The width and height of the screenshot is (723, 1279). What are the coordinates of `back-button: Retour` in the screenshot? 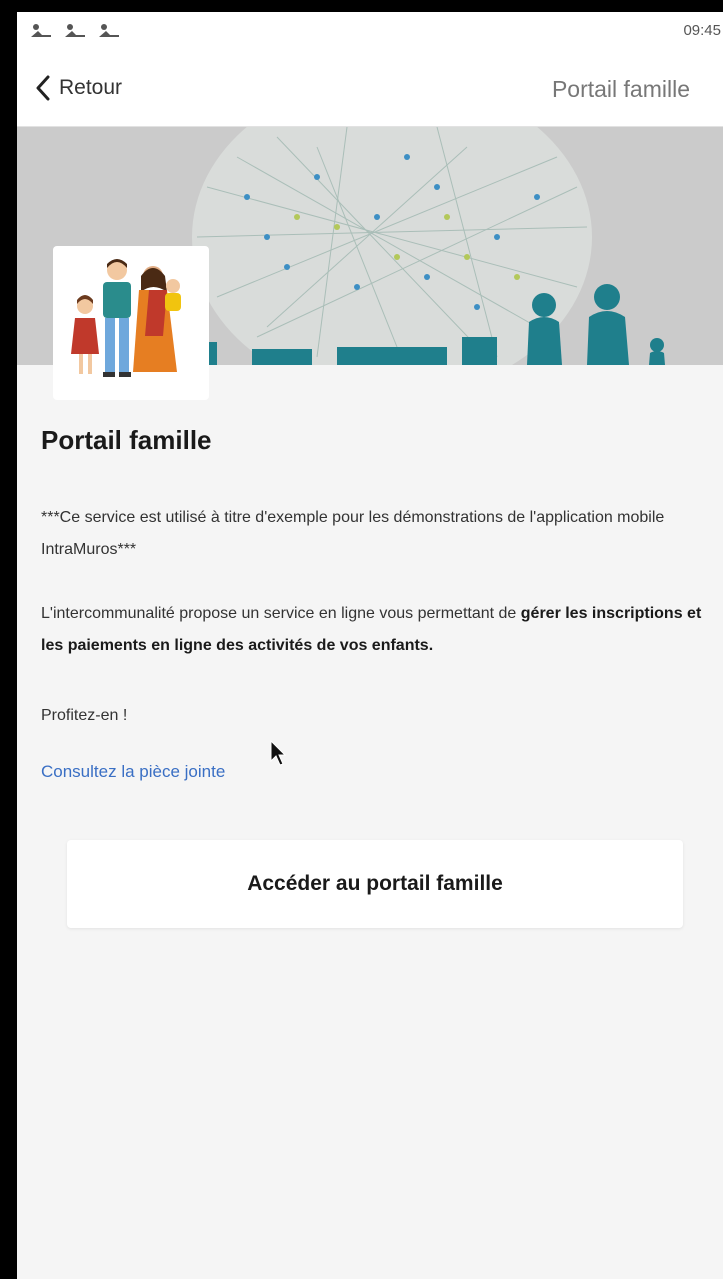 It's located at (78, 88).